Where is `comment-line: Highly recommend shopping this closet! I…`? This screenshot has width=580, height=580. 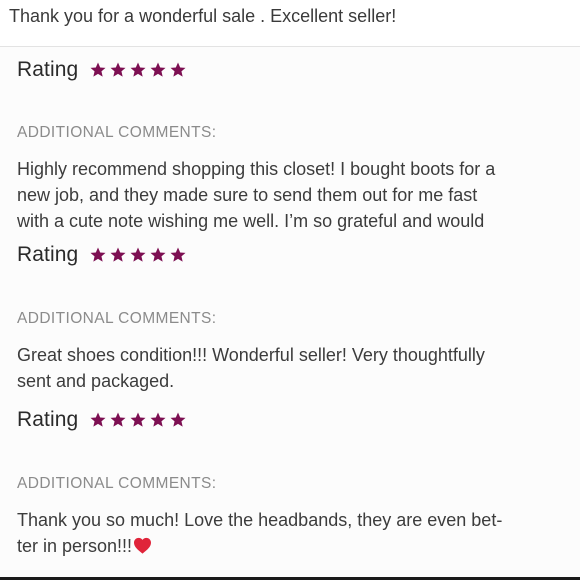
comment-line: Highly recommend shopping this closet! I… is located at coordinates (256, 169).